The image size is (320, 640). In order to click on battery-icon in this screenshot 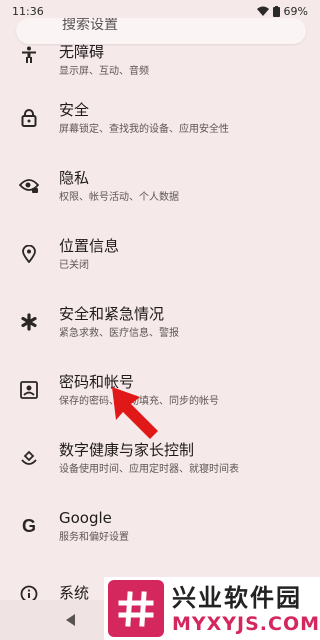, I will do `click(276, 11)`.